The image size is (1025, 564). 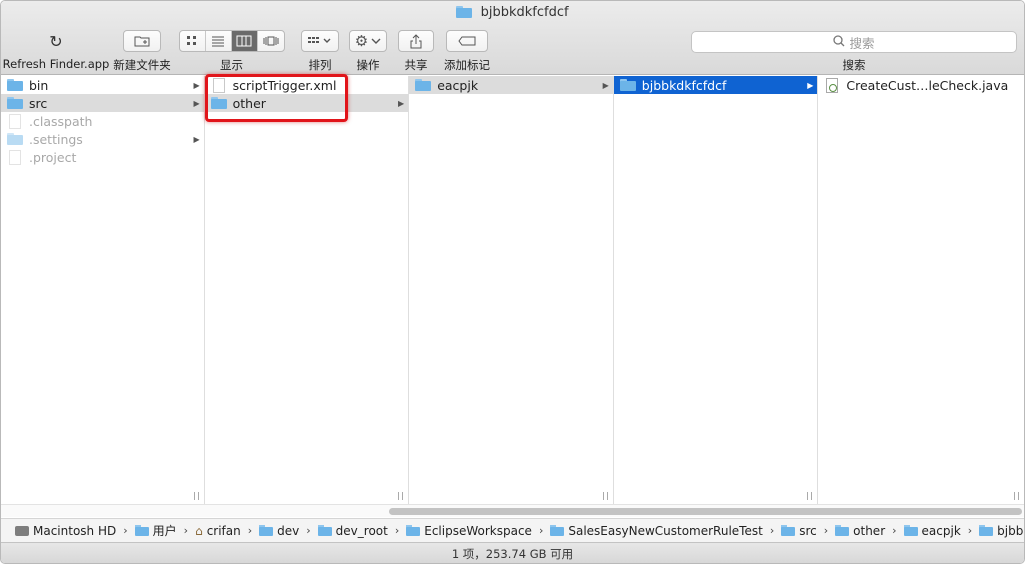 What do you see at coordinates (199, 530) in the screenshot?
I see `home-icon: ⌂` at bounding box center [199, 530].